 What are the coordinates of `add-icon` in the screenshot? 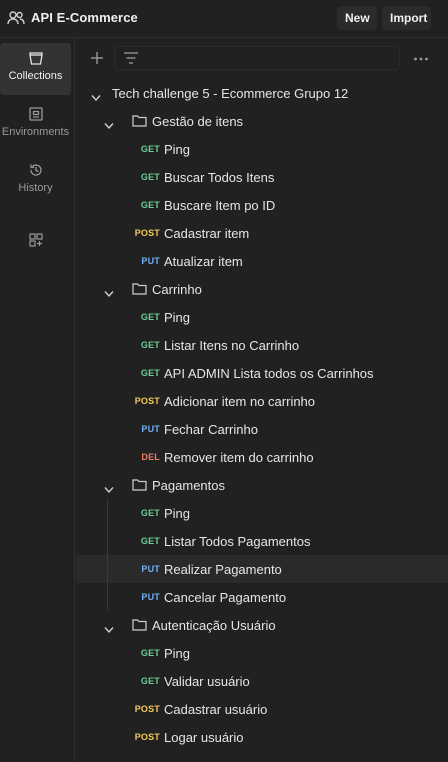 It's located at (97, 58).